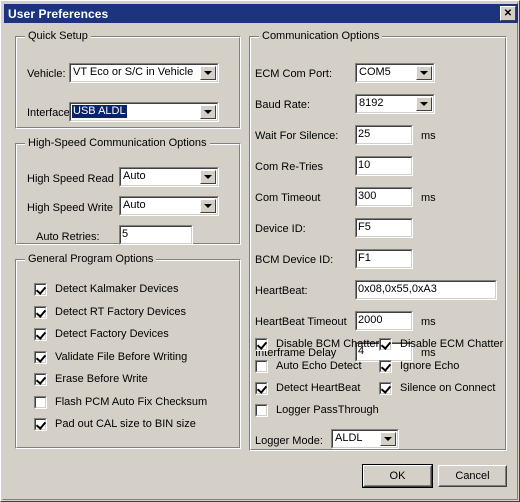  I want to click on ok-button-label: OK, so click(397, 476).